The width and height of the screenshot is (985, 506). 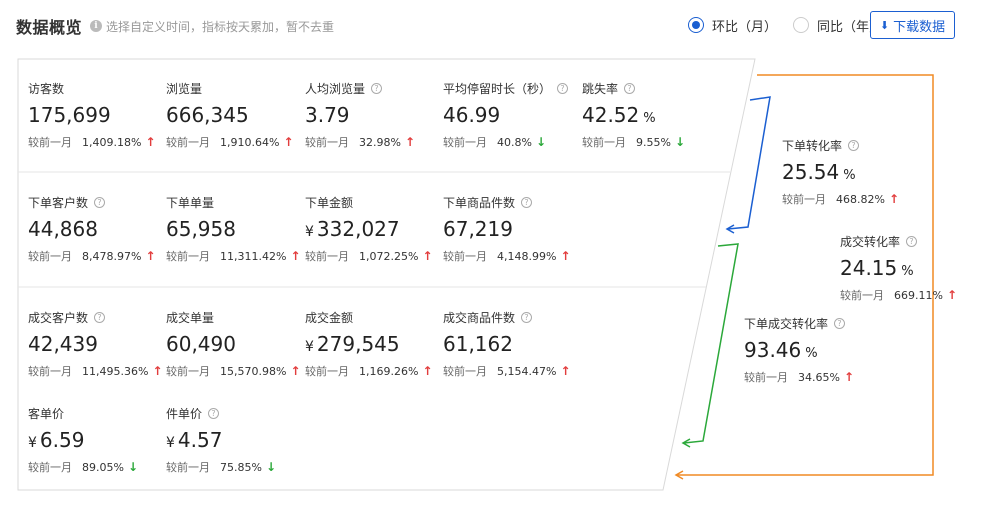 What do you see at coordinates (514, 142) in the screenshot?
I see `compare-percent: 40.8%` at bounding box center [514, 142].